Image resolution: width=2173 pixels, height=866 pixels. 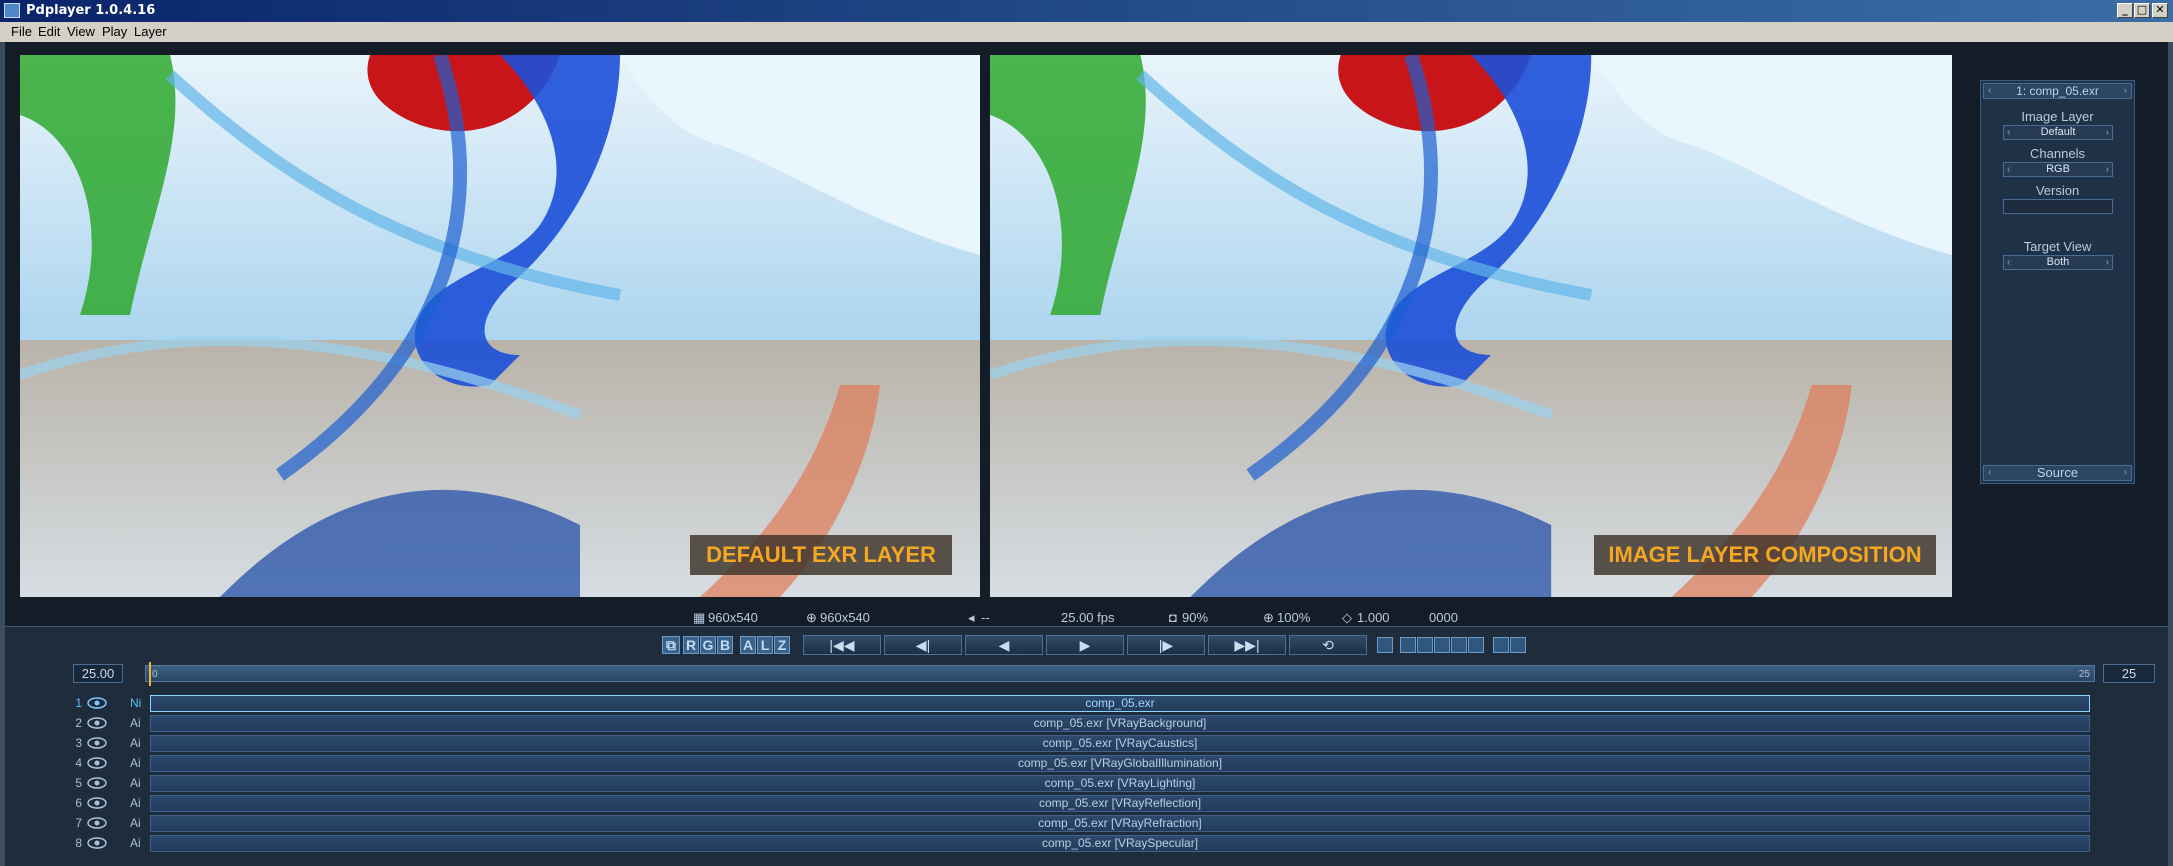 What do you see at coordinates (49, 31) in the screenshot?
I see `menu-edit: Edit` at bounding box center [49, 31].